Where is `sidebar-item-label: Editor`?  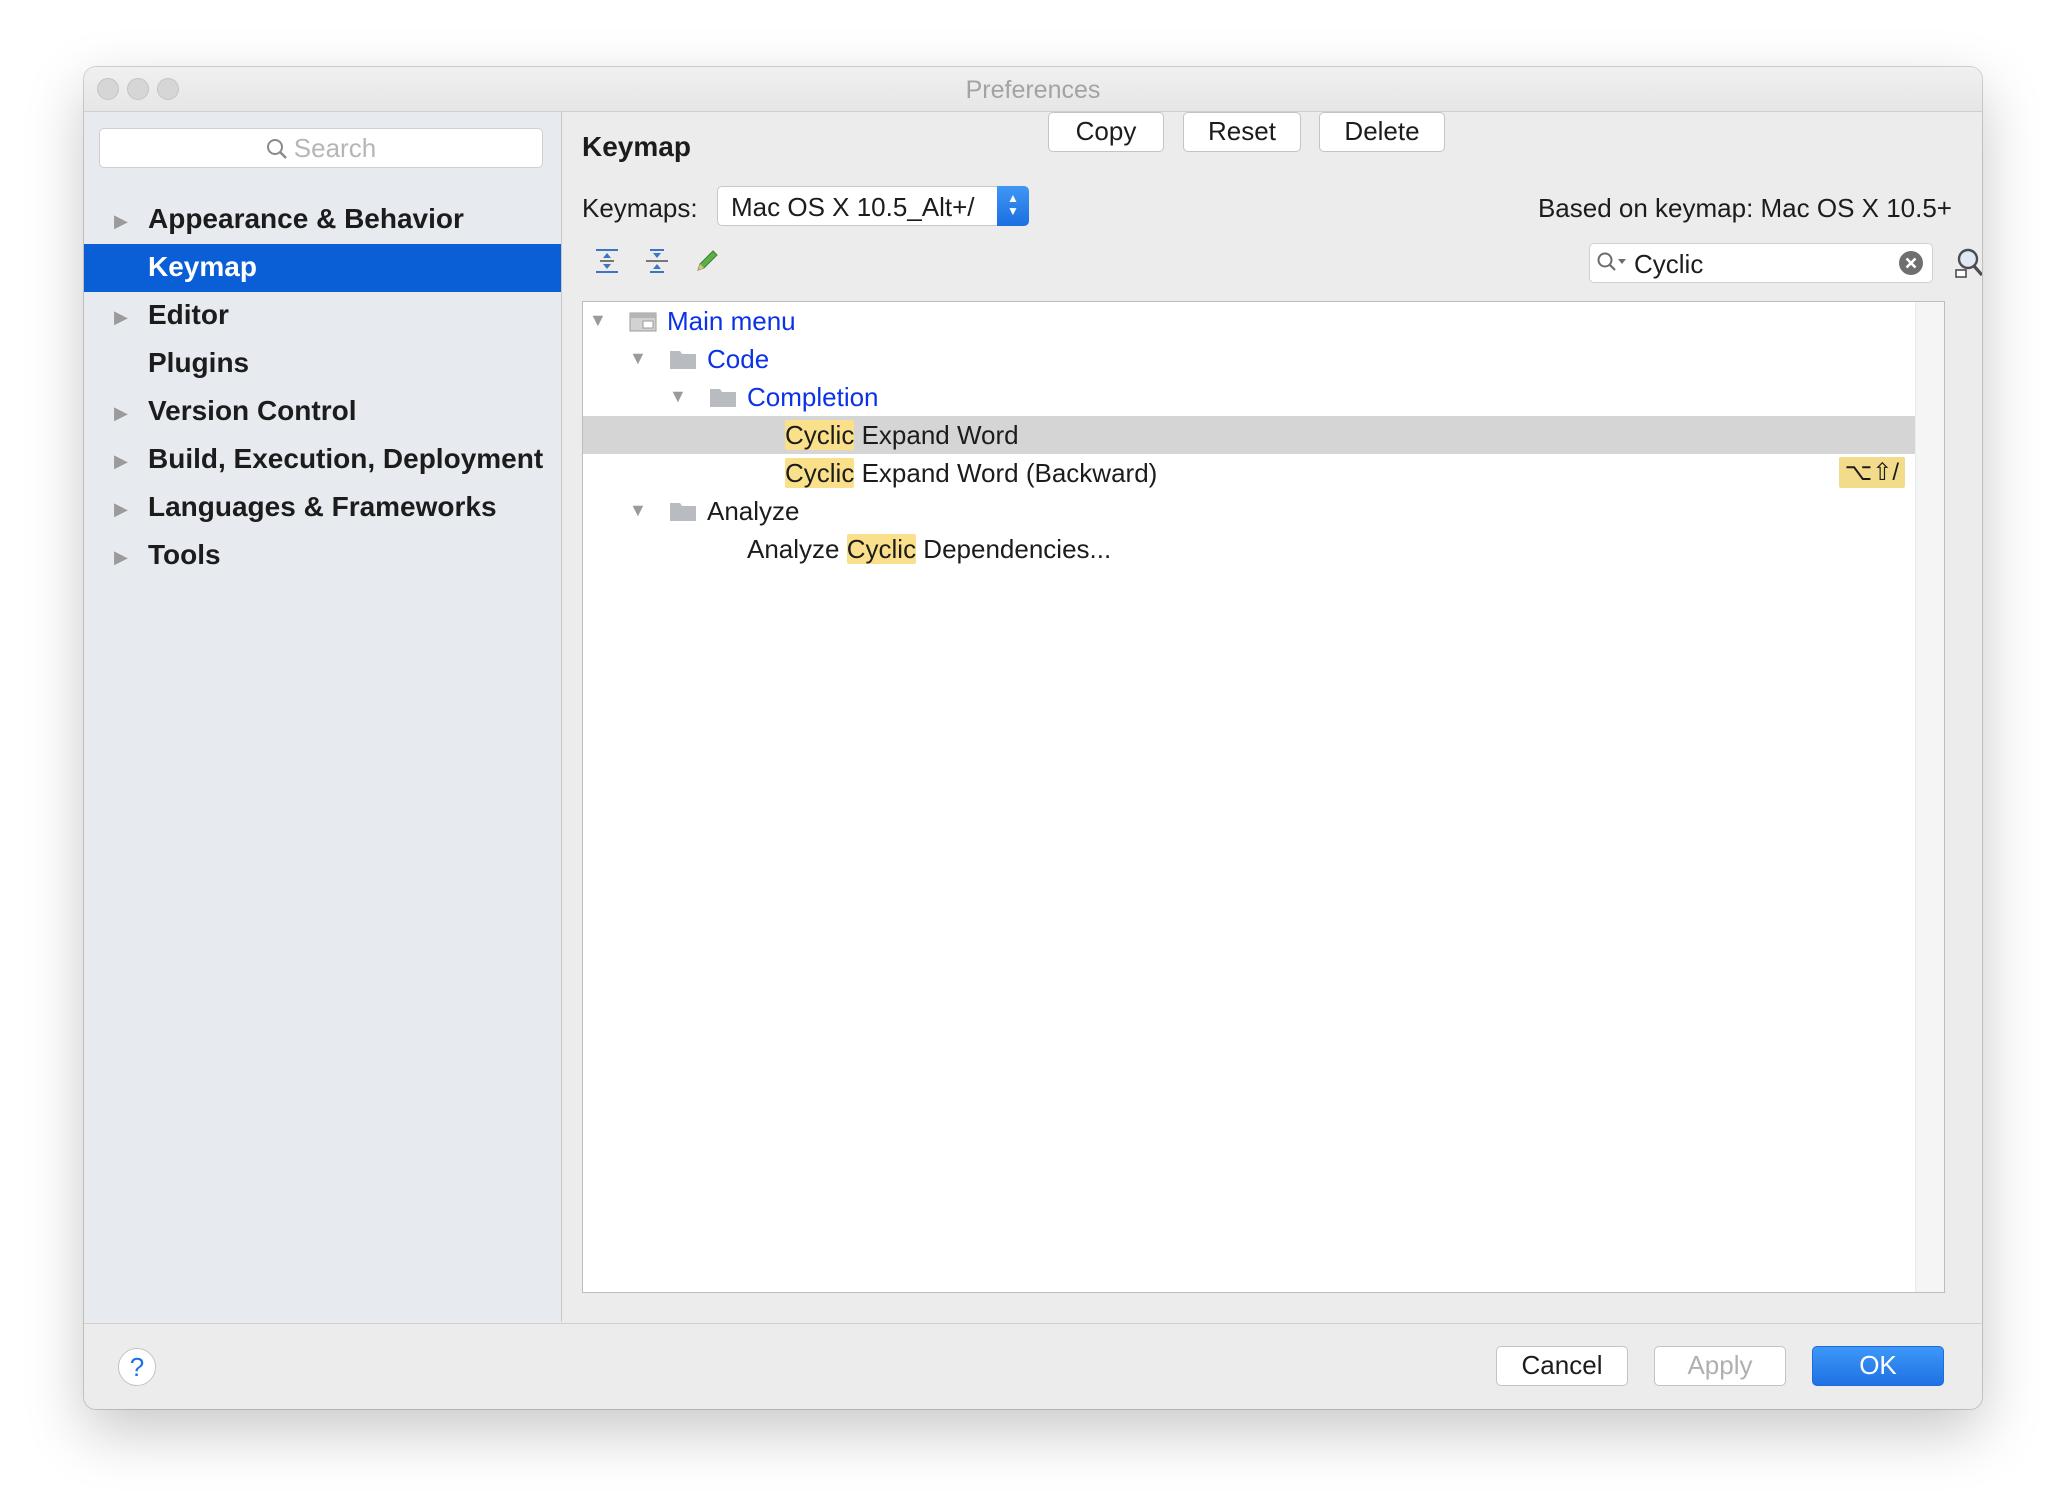
sidebar-item-label: Editor is located at coordinates (188, 314).